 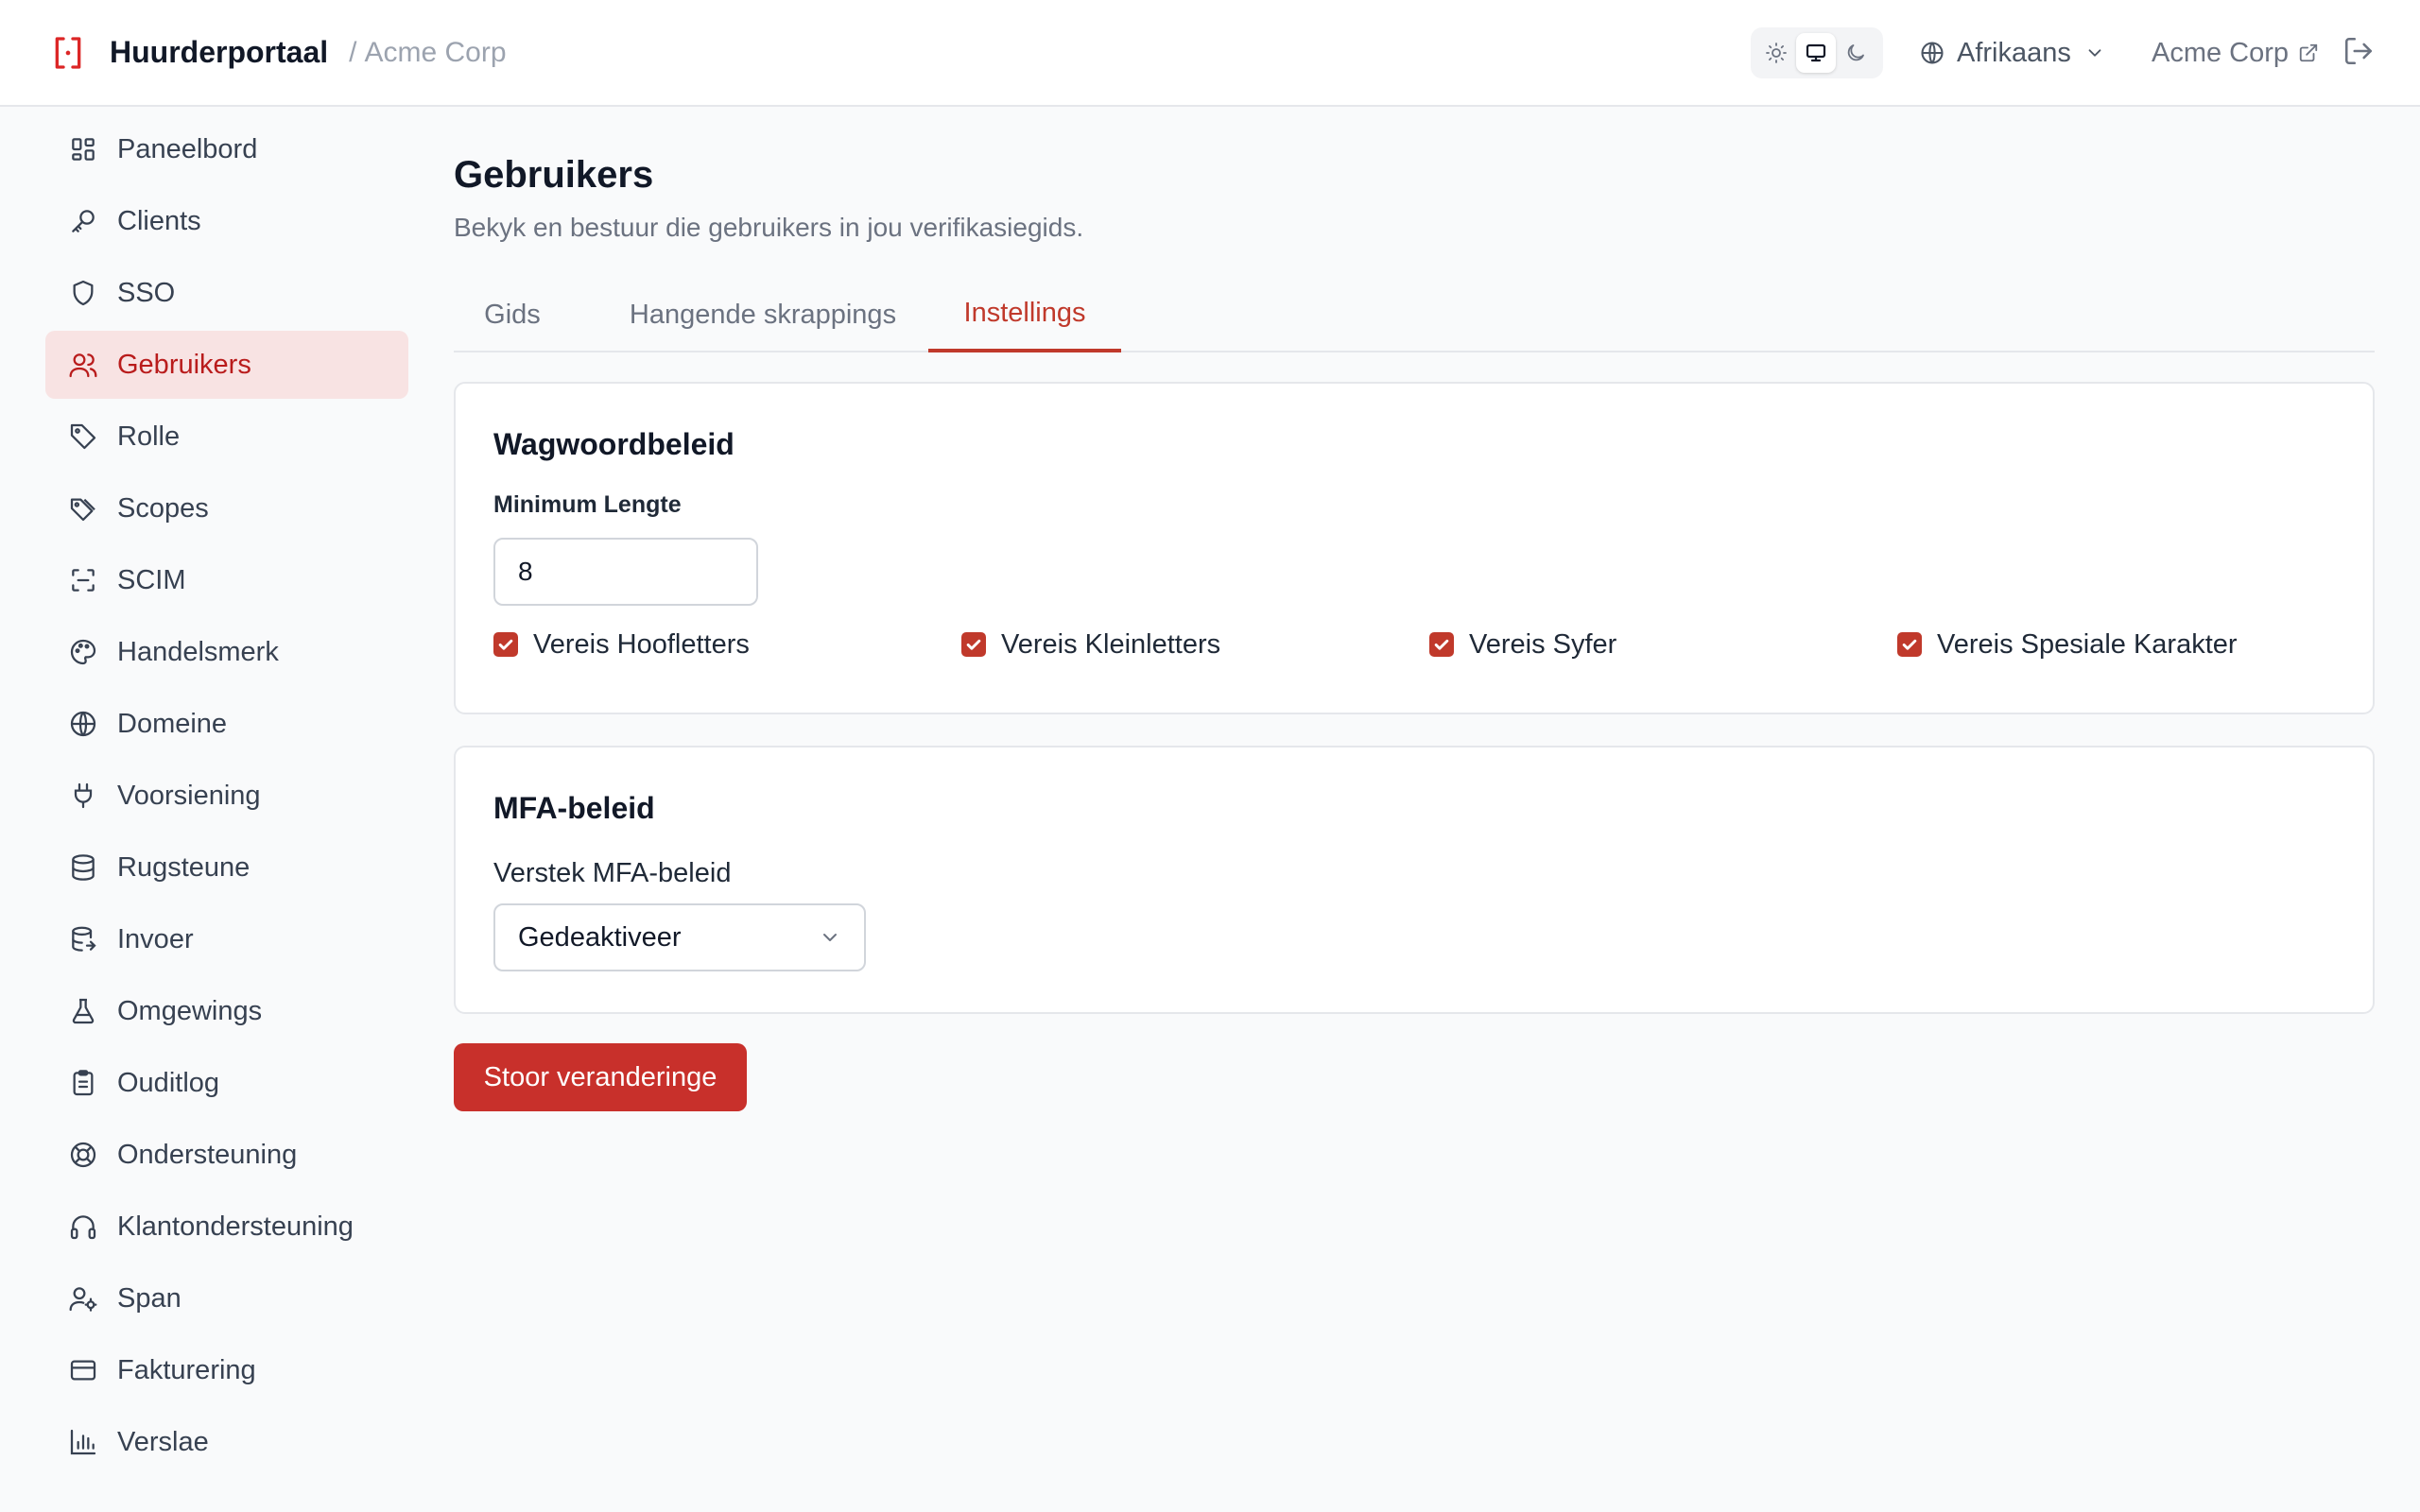 I want to click on brand: Huurderportaal / Acme Corp, so click(x=278, y=53).